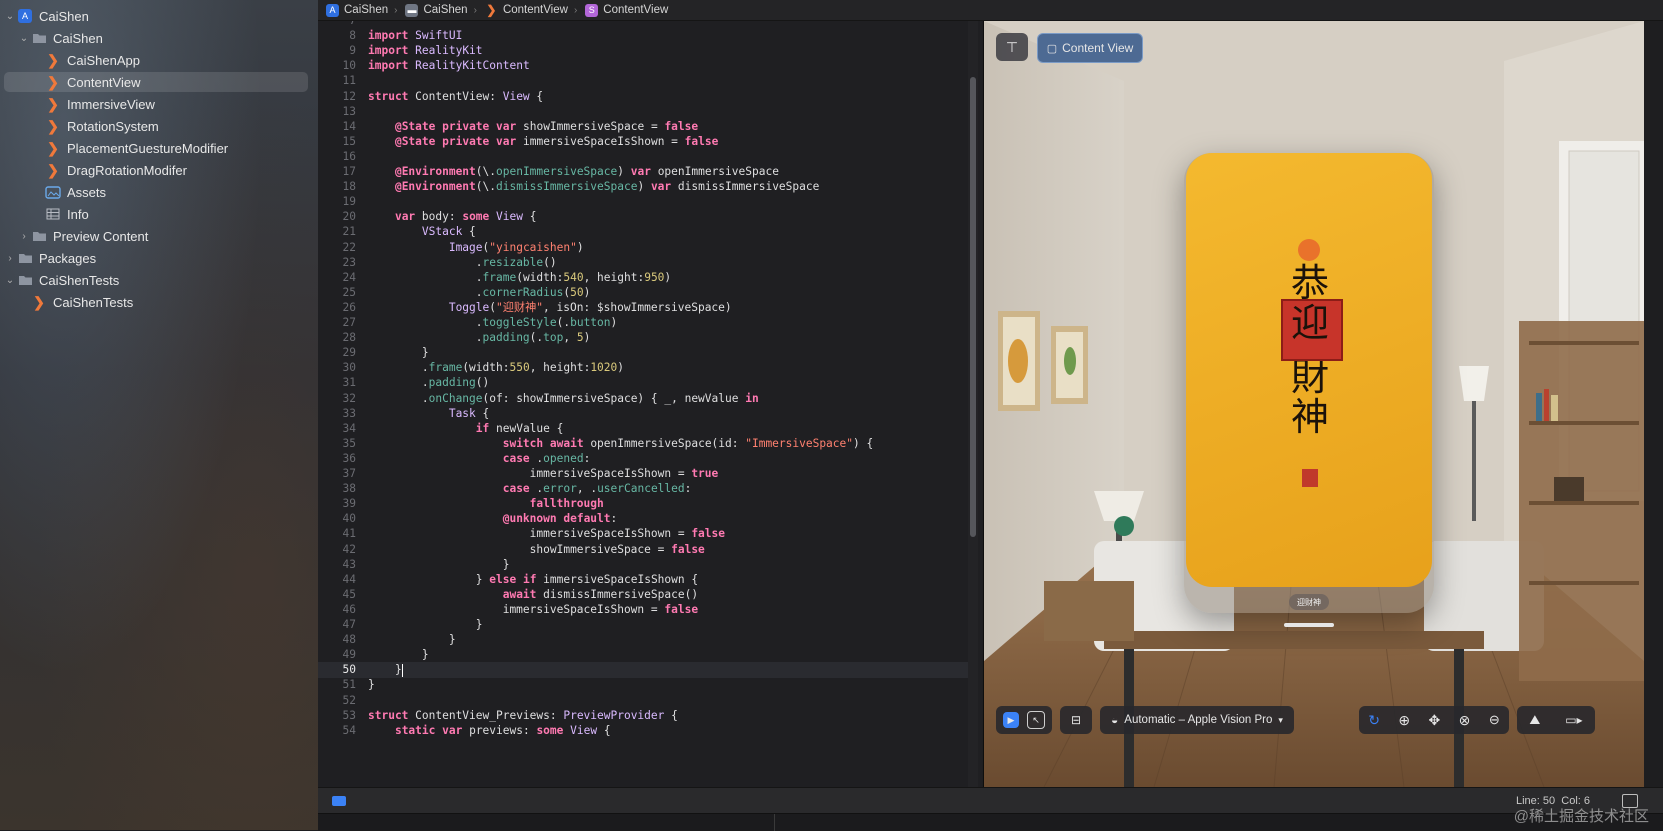 This screenshot has width=1663, height=831. Describe the element at coordinates (643, 414) in the screenshot. I see `code-line: 33 Task {` at that location.